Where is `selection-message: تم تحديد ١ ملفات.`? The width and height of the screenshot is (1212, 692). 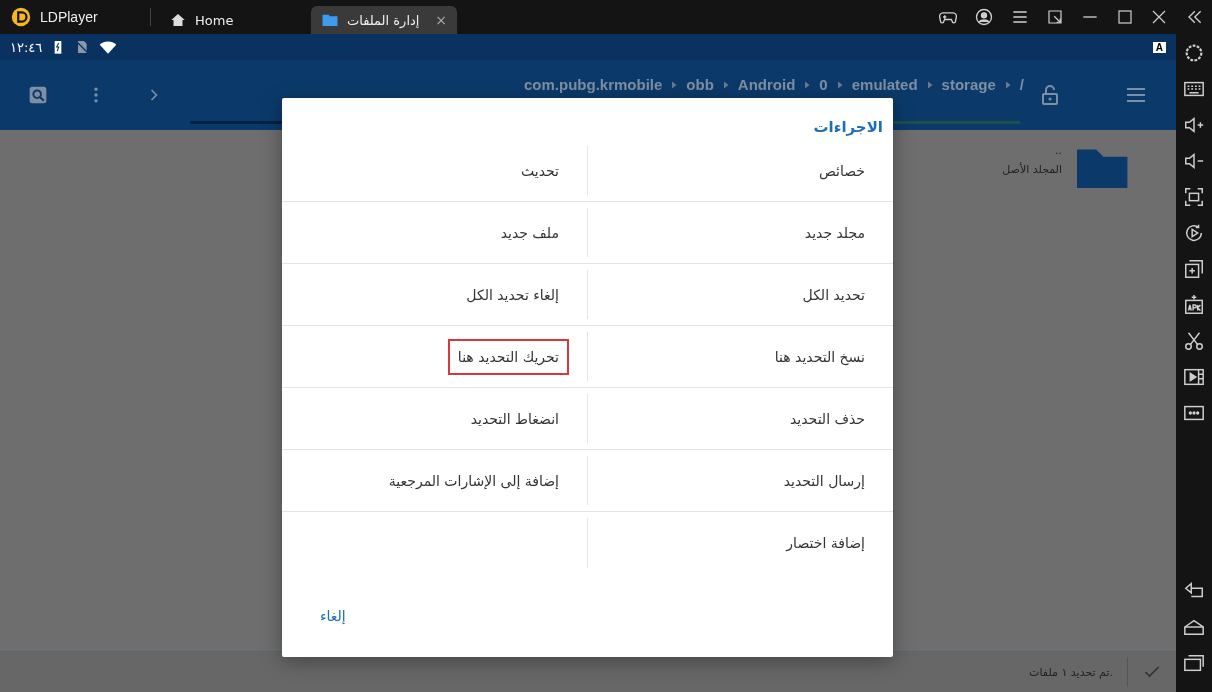 selection-message: تم تحديد ١ ملفات. is located at coordinates (1071, 672).